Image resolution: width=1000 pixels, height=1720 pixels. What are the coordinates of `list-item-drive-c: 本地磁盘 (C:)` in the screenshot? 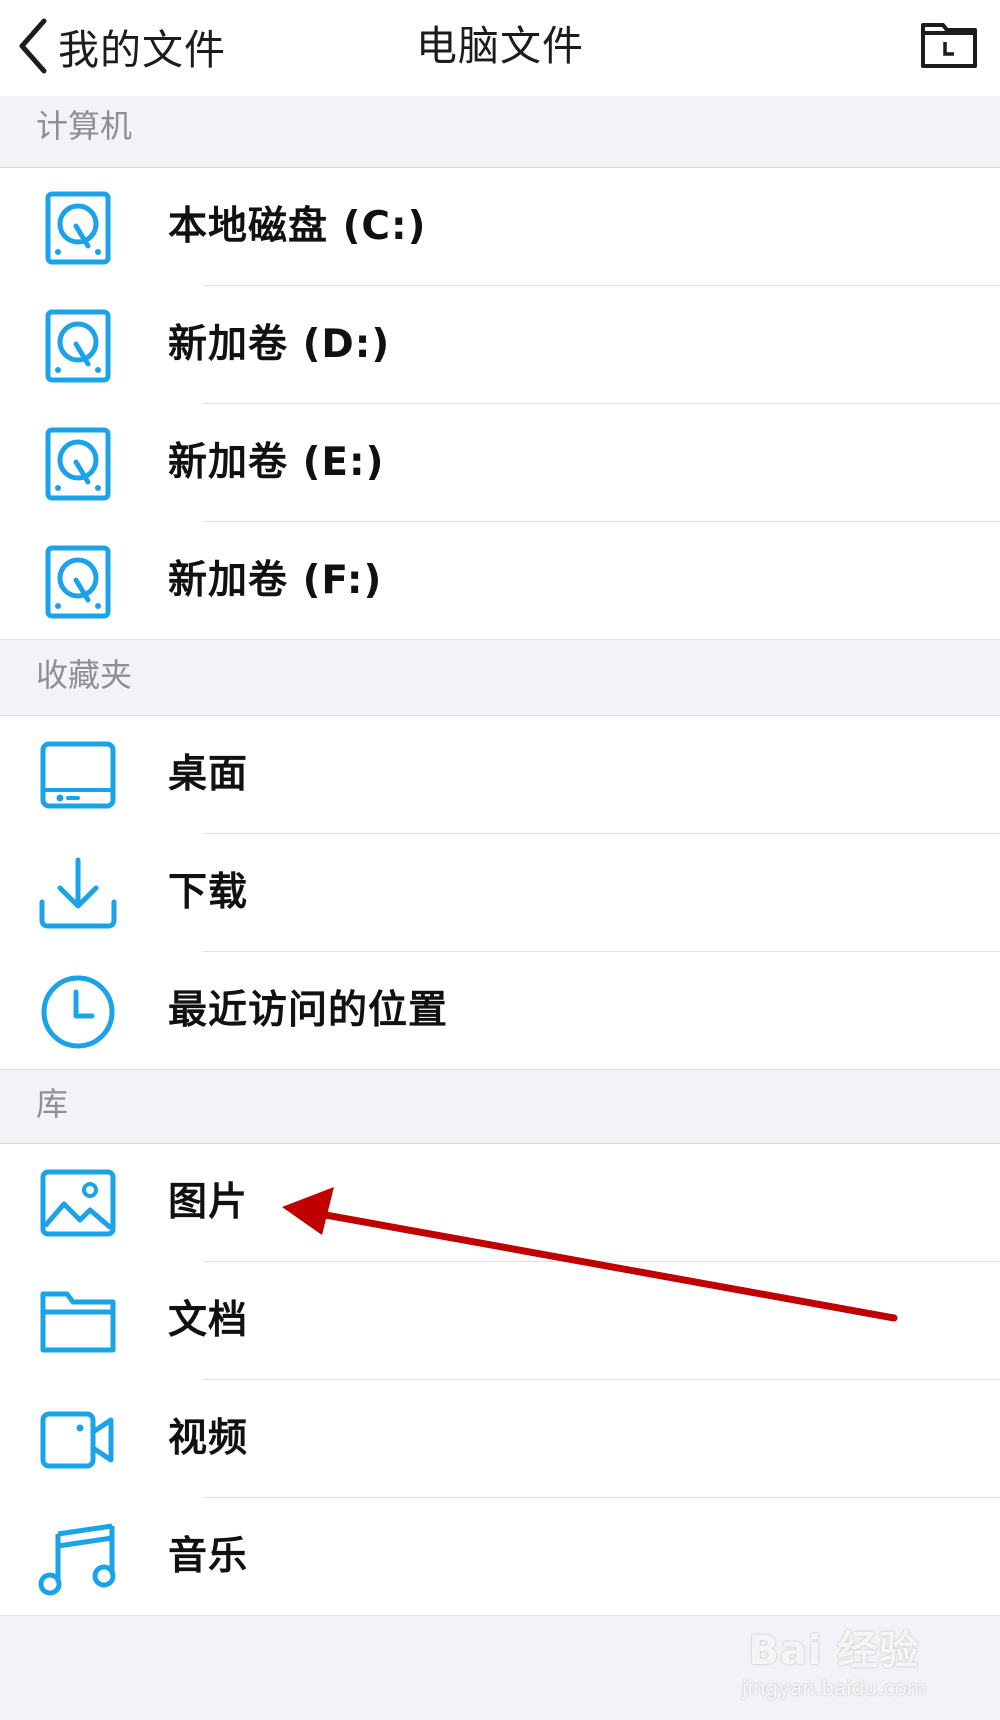 It's located at (500, 227).